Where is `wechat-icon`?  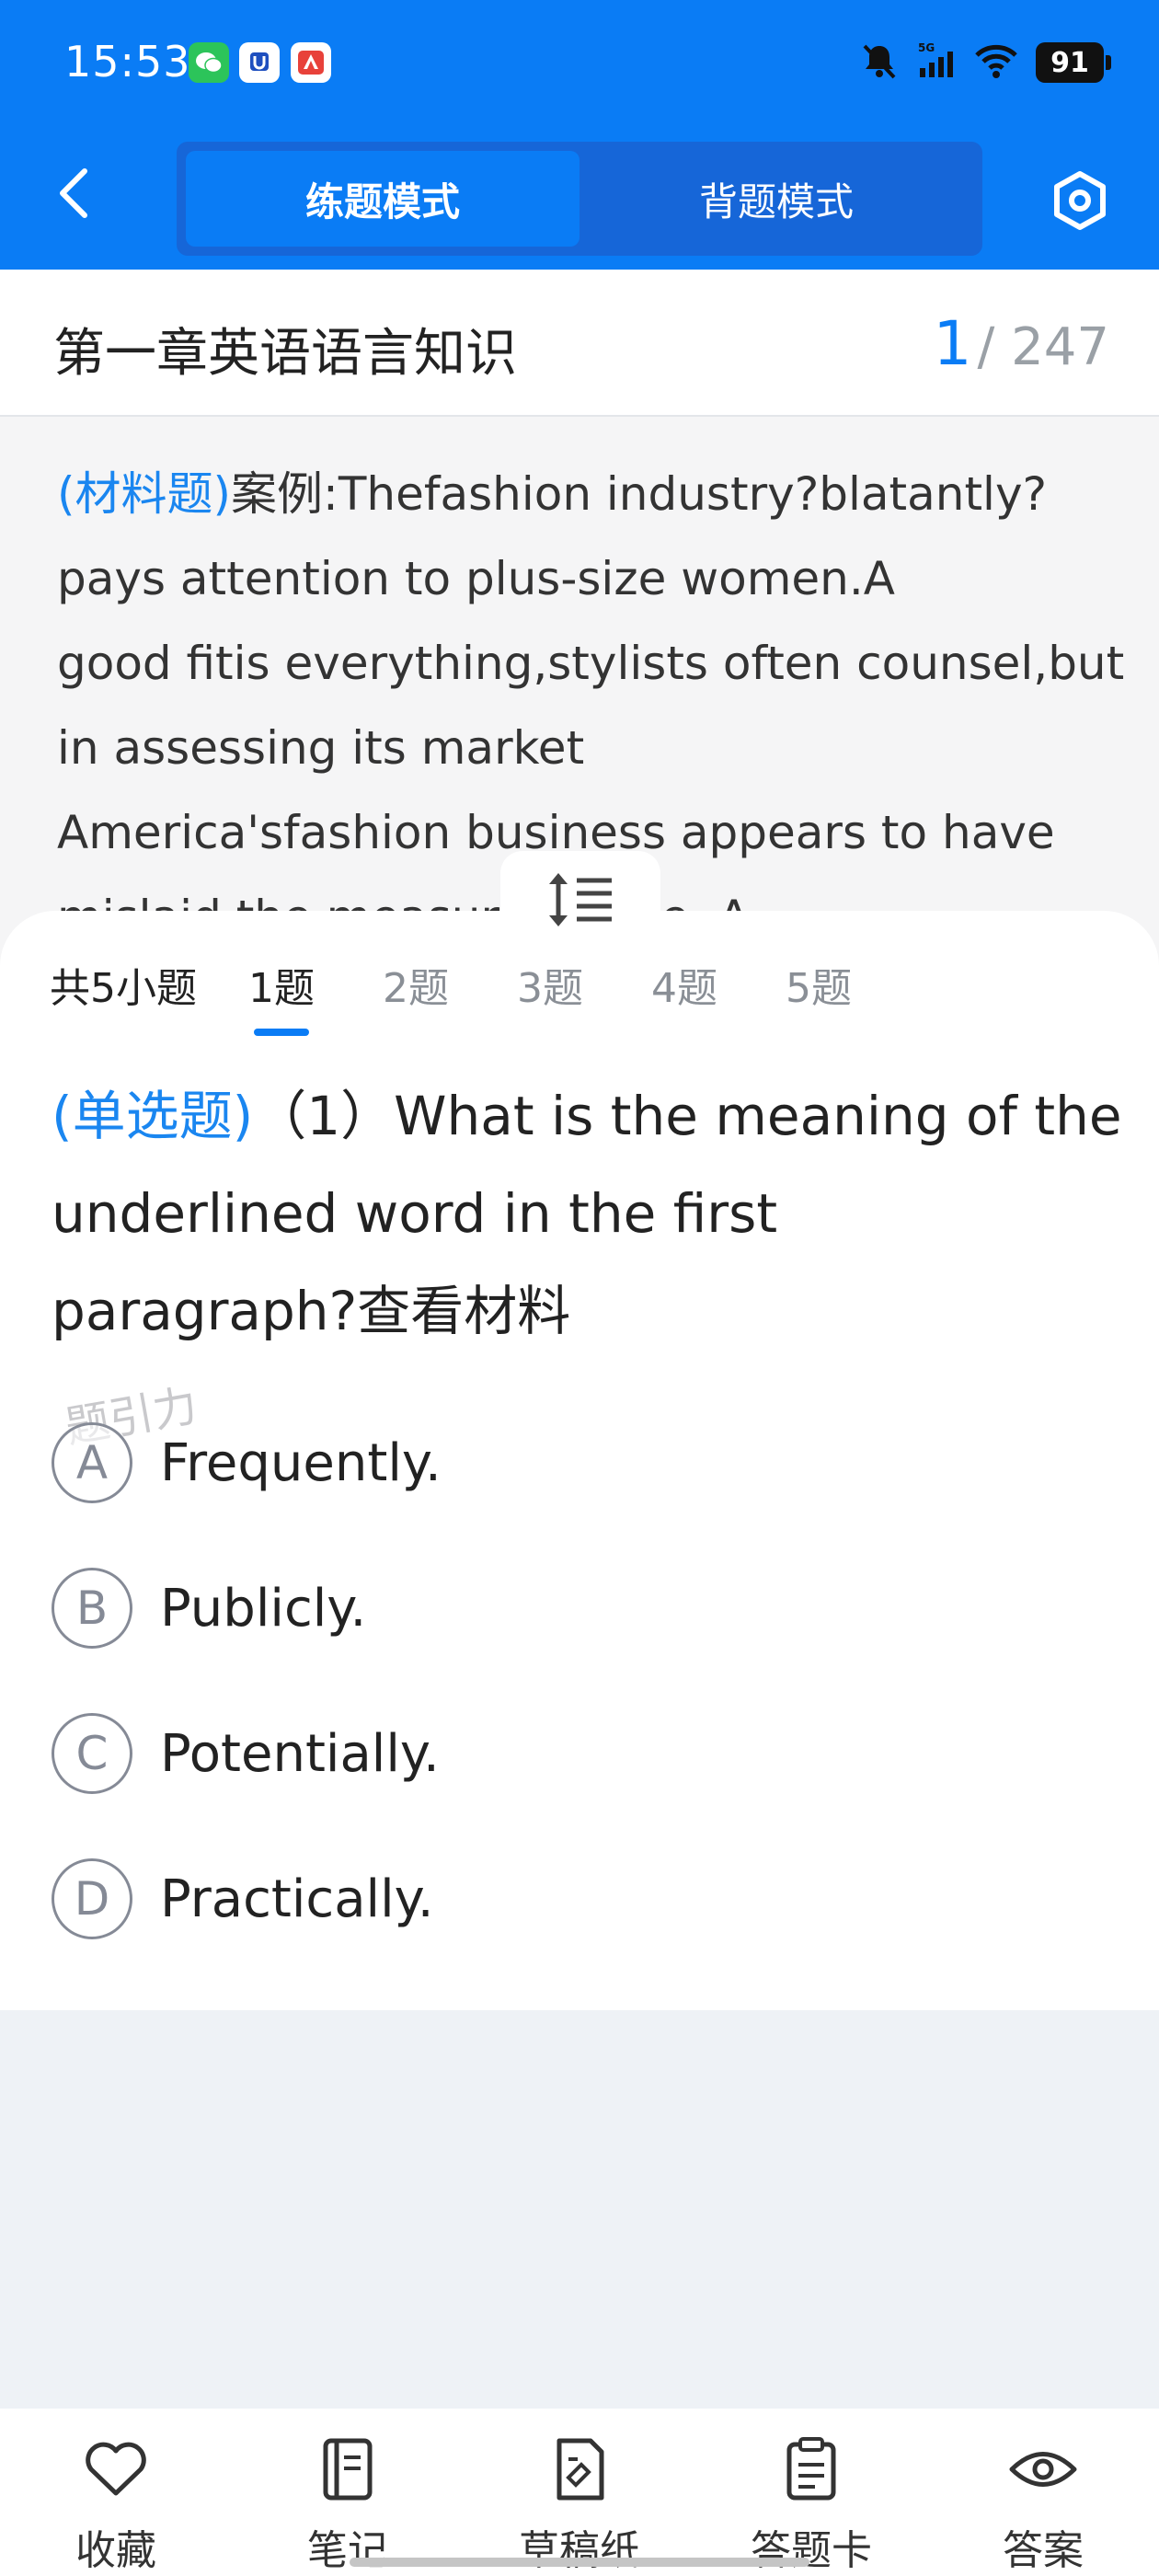
wechat-icon is located at coordinates (209, 62).